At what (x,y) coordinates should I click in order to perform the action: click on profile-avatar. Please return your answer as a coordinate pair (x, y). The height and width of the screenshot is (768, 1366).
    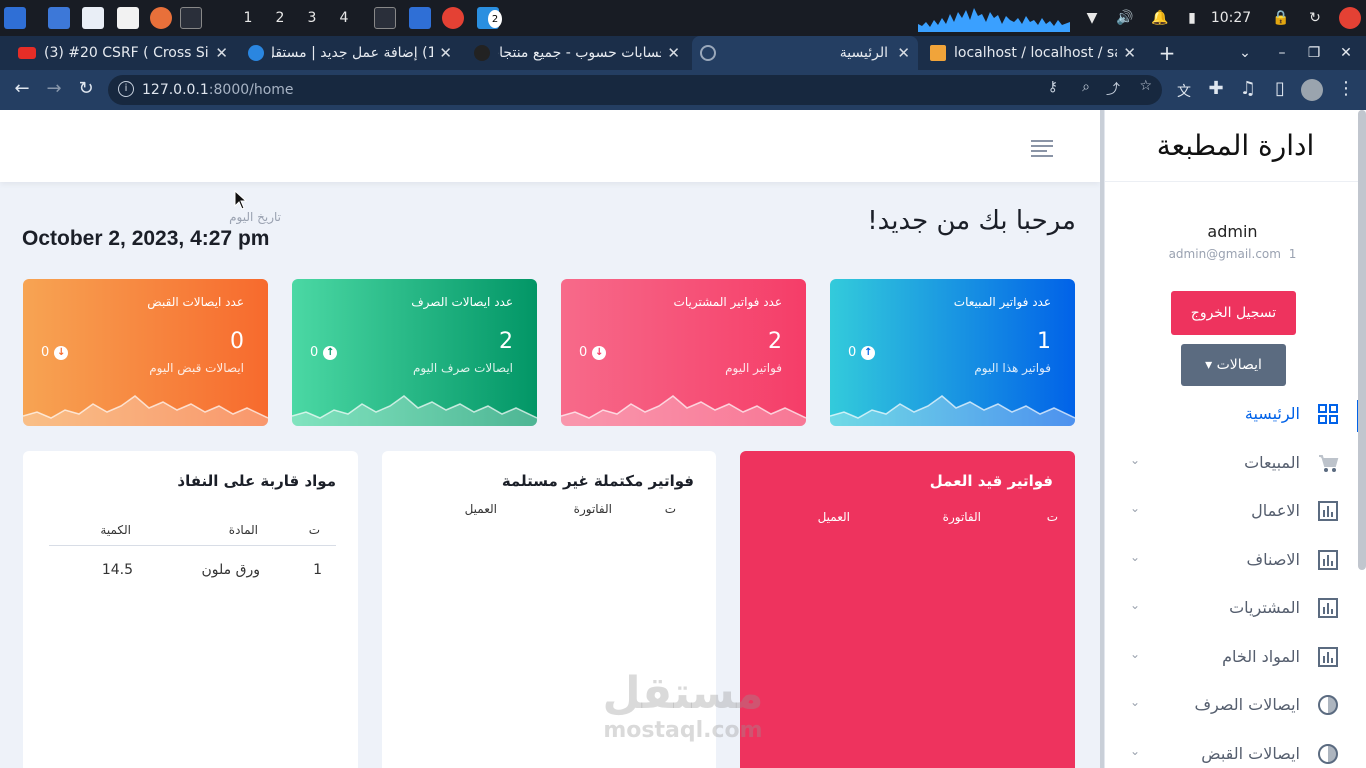
    Looking at the image, I should click on (1312, 90).